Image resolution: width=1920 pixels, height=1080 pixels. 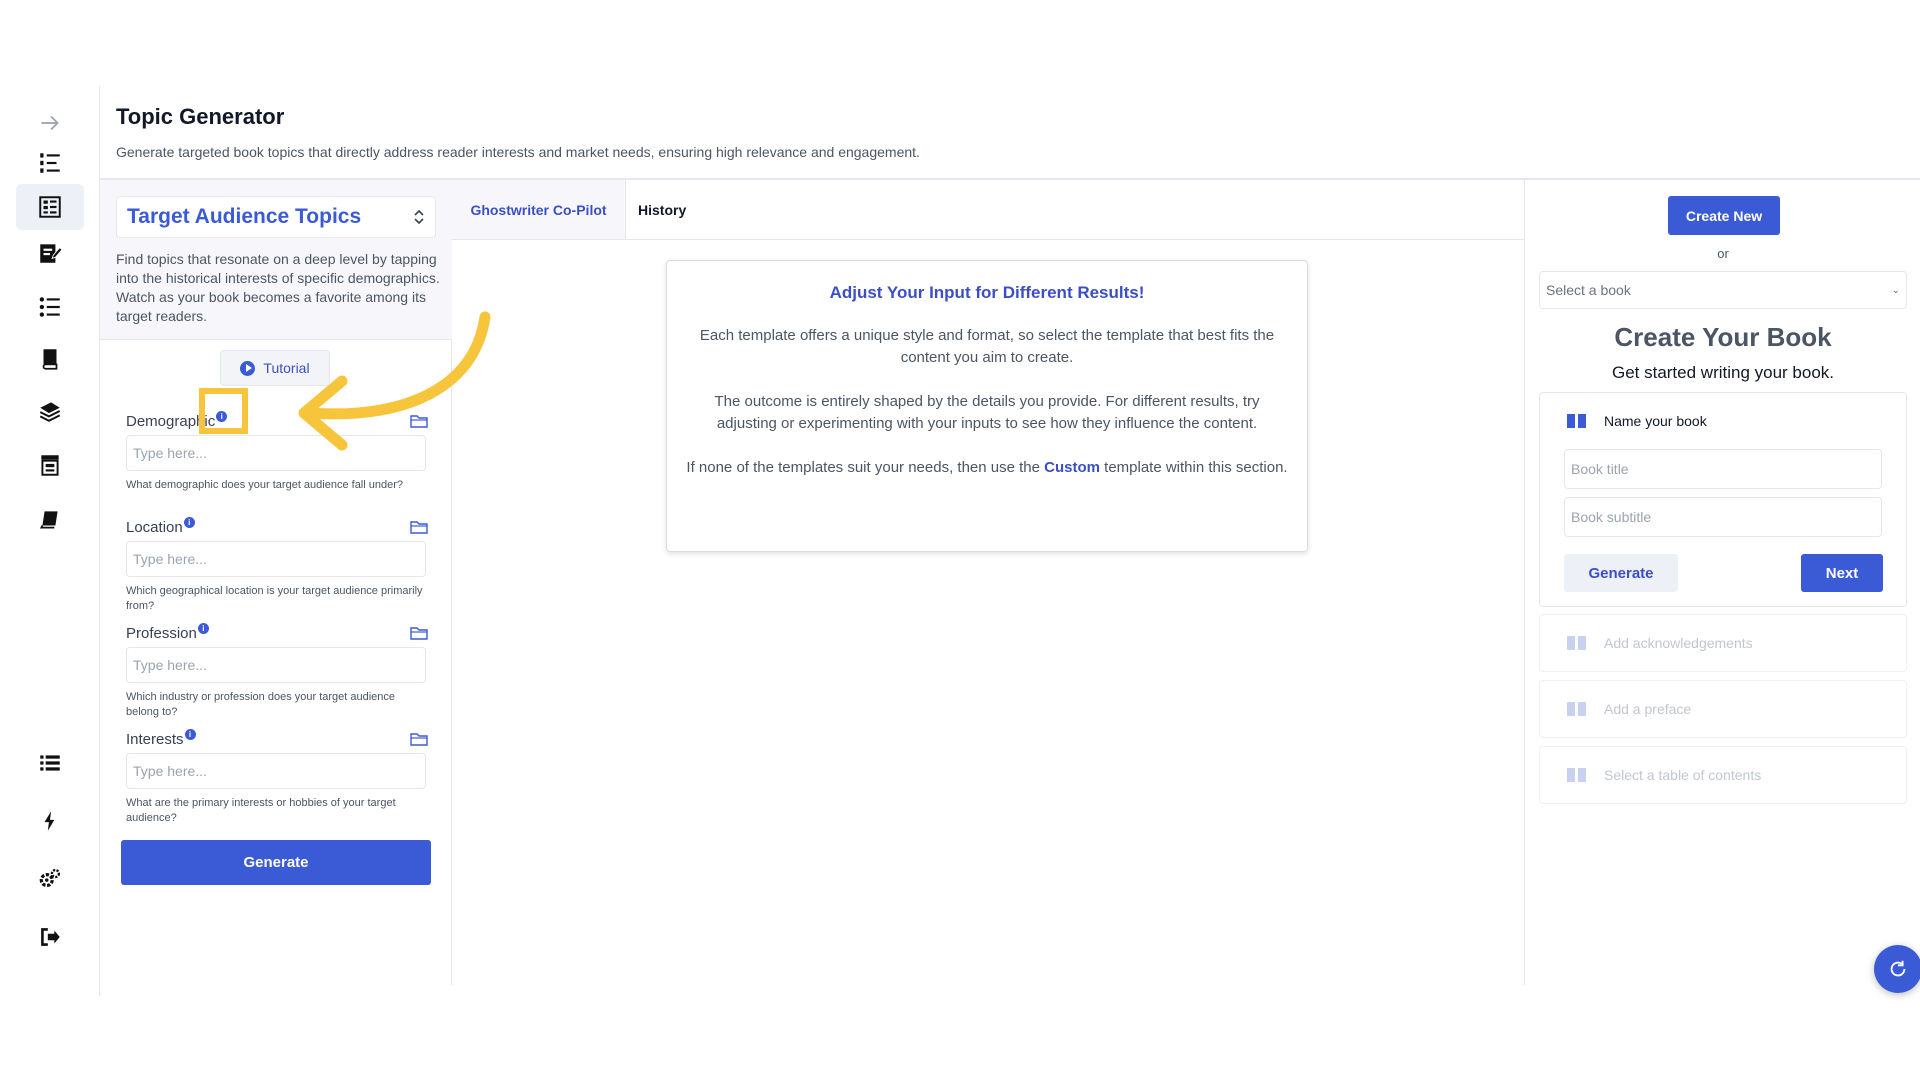 What do you see at coordinates (394, 381) in the screenshot?
I see `curved-arrow-icon` at bounding box center [394, 381].